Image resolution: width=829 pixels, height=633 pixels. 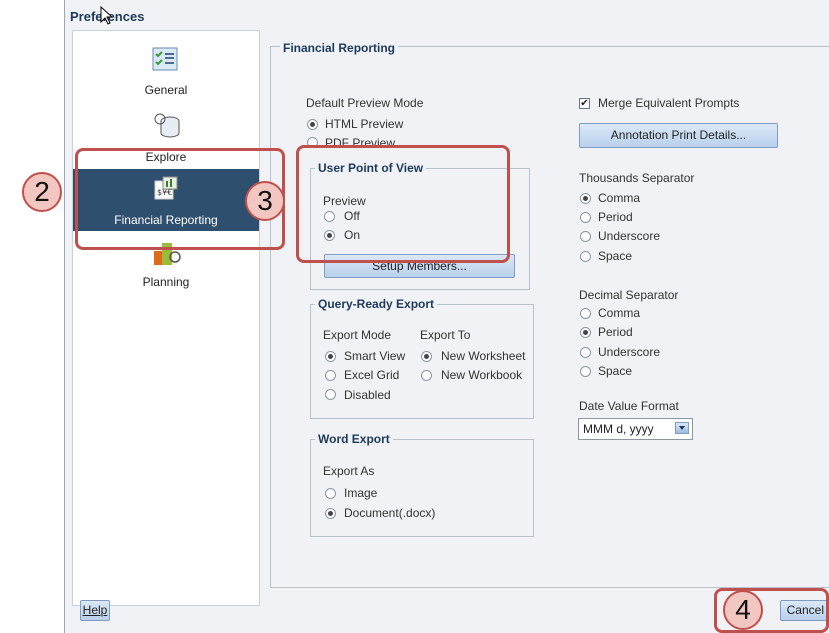 What do you see at coordinates (364, 124) in the screenshot?
I see `html-preview-label: HTML Preview` at bounding box center [364, 124].